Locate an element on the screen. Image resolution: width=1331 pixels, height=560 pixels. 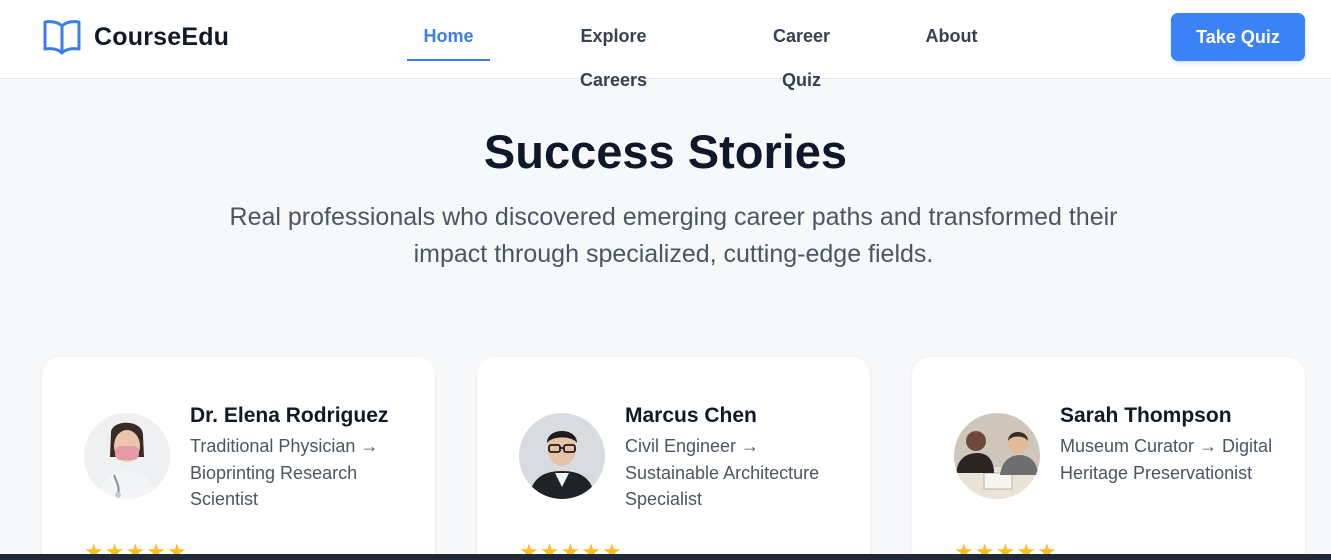
story-name: Dr. Elena Rodriguez is located at coordinates (289, 415).